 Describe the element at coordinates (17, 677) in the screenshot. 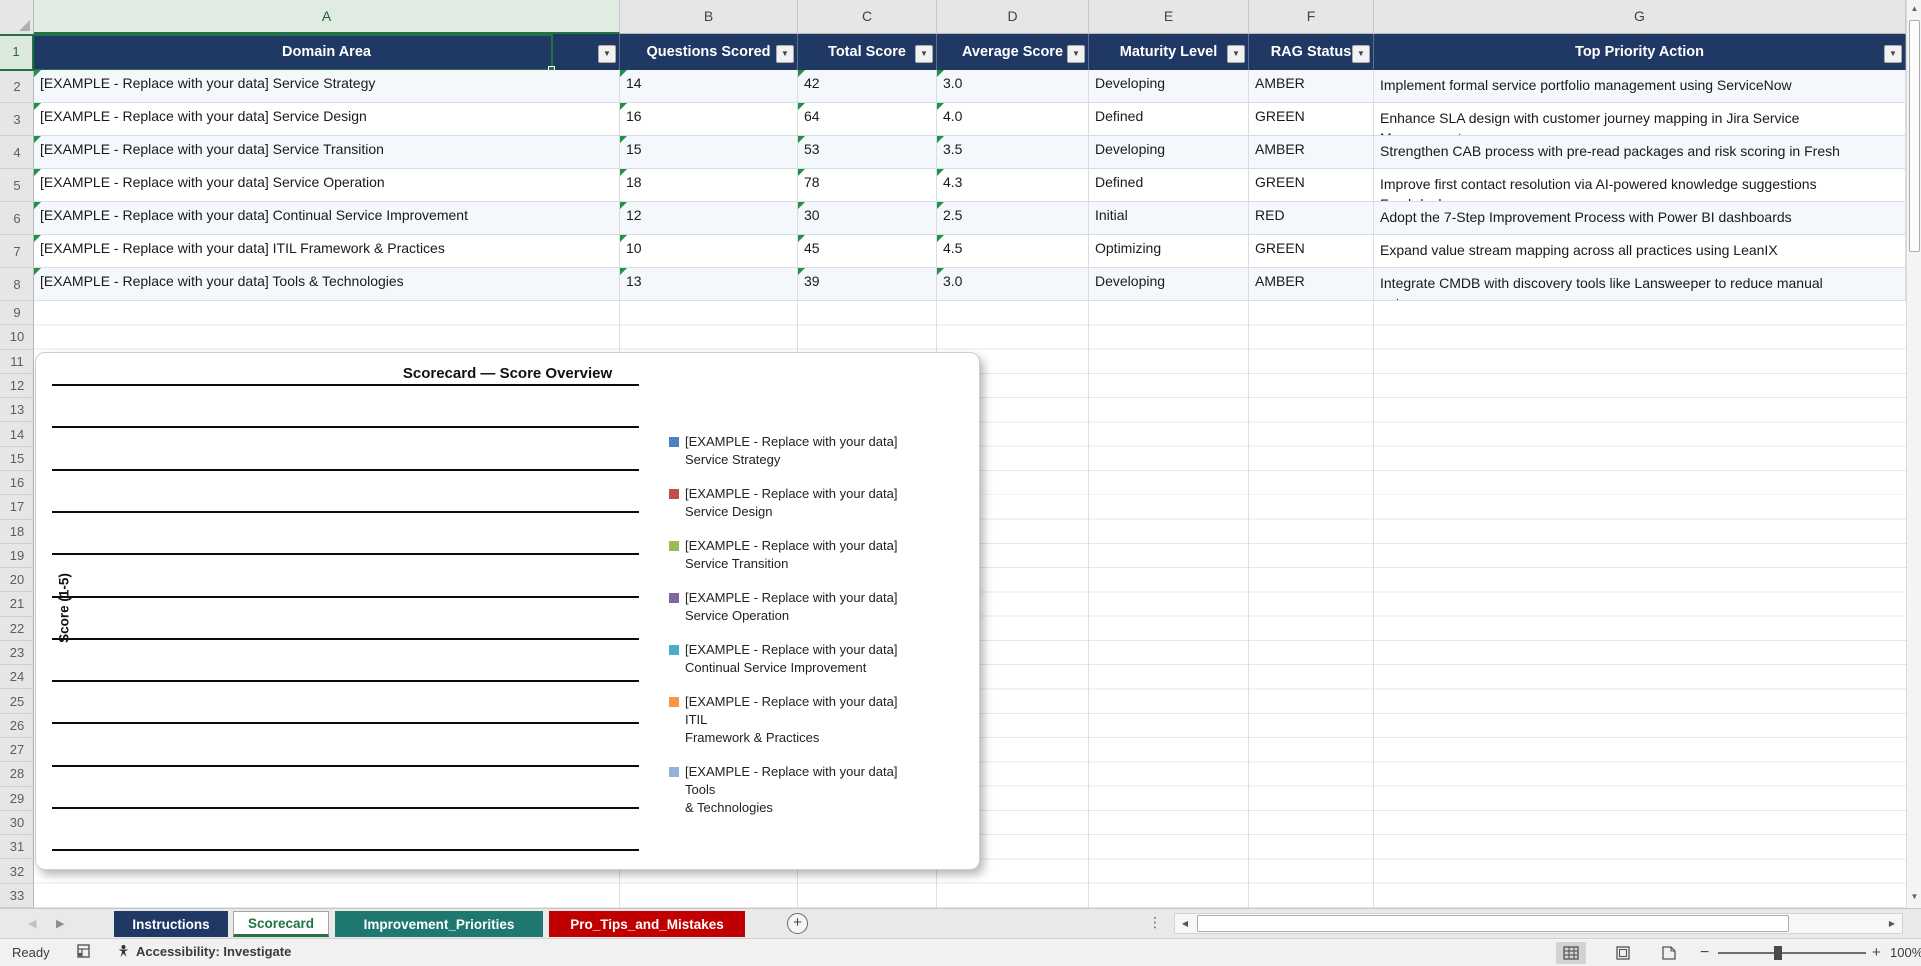

I see `row-header-24: 24` at that location.